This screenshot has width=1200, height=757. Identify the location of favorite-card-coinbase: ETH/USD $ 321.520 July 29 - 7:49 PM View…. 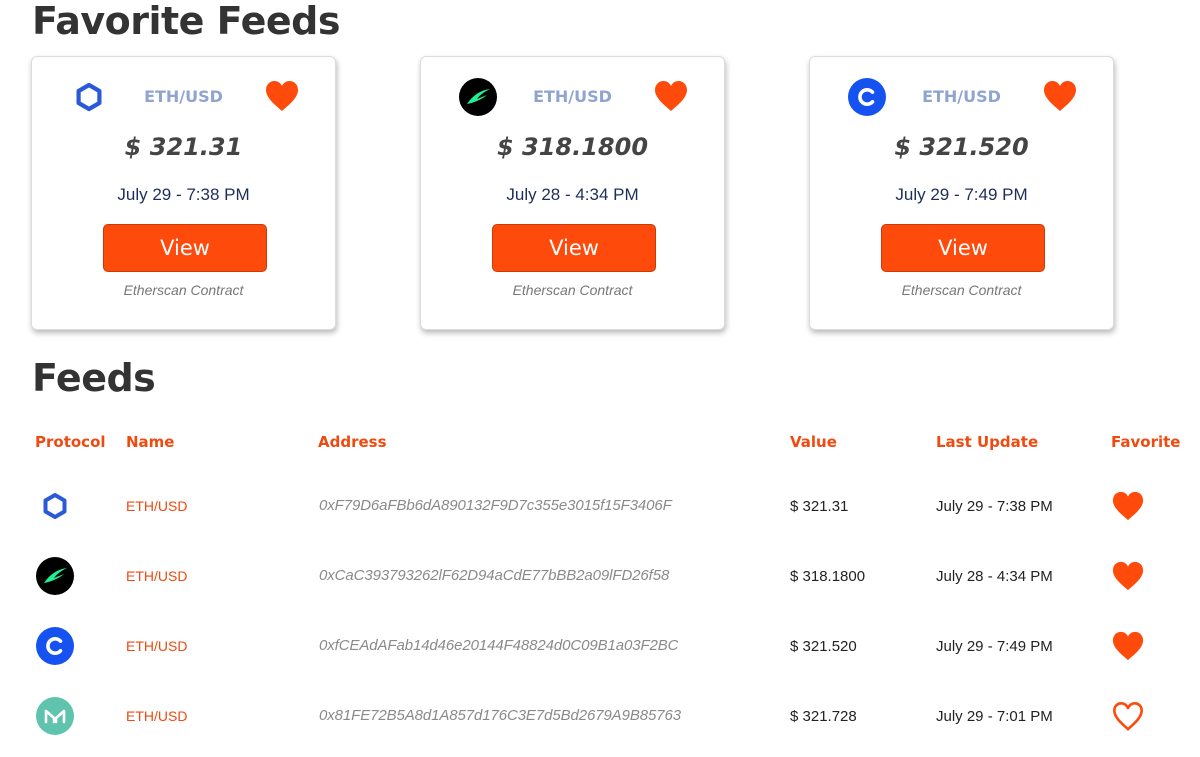
(961, 193).